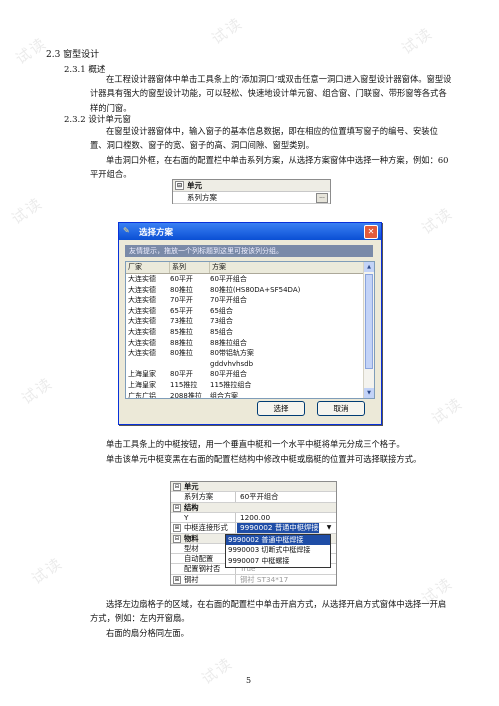 This screenshot has height=706, width=499. What do you see at coordinates (371, 232) in the screenshot?
I see `close-icon: ✕` at bounding box center [371, 232].